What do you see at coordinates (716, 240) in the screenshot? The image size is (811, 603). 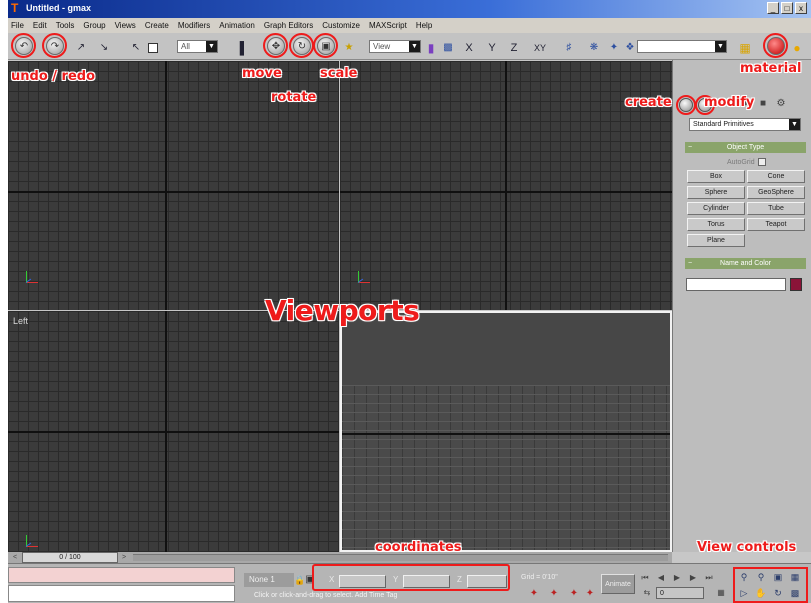 I see `plane-button: Plane` at bounding box center [716, 240].